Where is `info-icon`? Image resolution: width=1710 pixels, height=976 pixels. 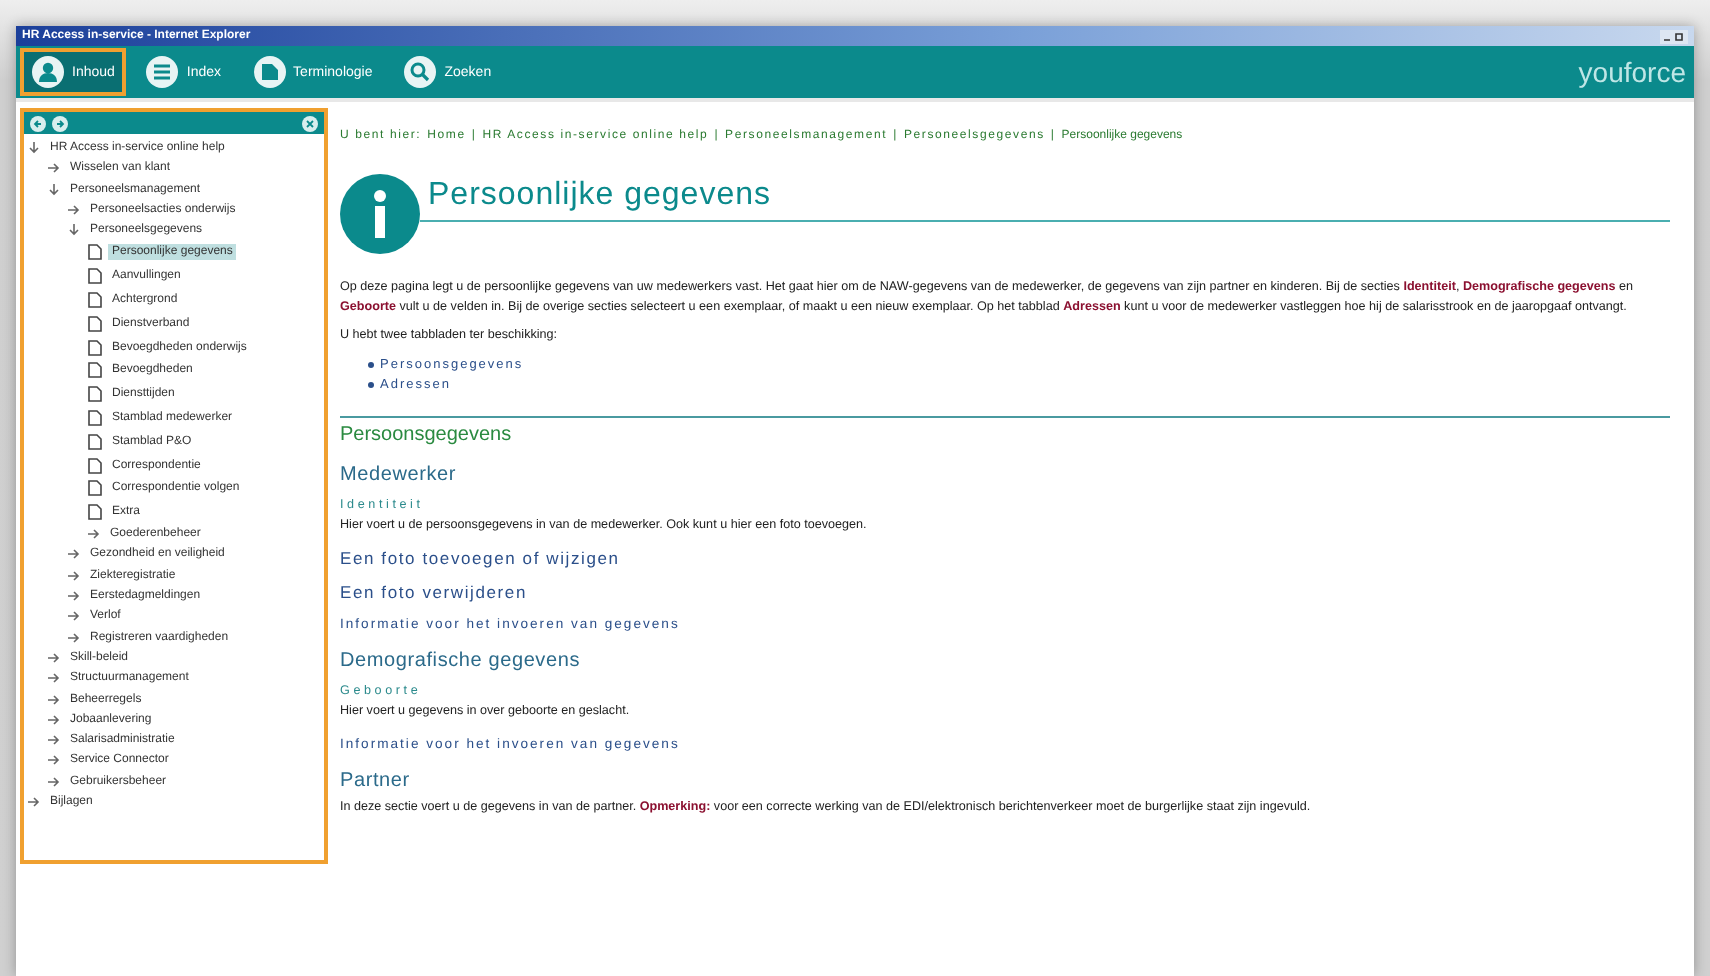
info-icon is located at coordinates (380, 214).